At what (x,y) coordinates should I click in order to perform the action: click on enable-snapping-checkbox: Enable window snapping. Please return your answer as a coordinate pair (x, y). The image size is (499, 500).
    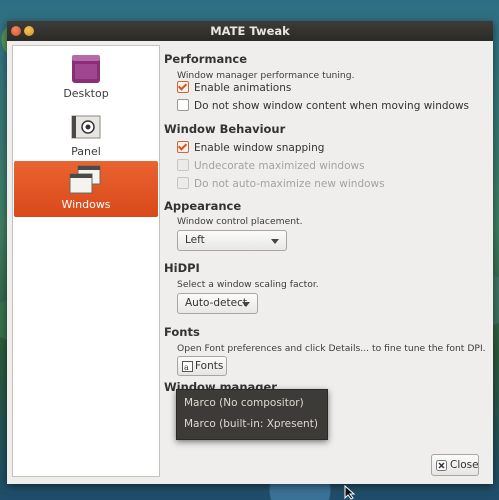
    Looking at the image, I should click on (251, 148).